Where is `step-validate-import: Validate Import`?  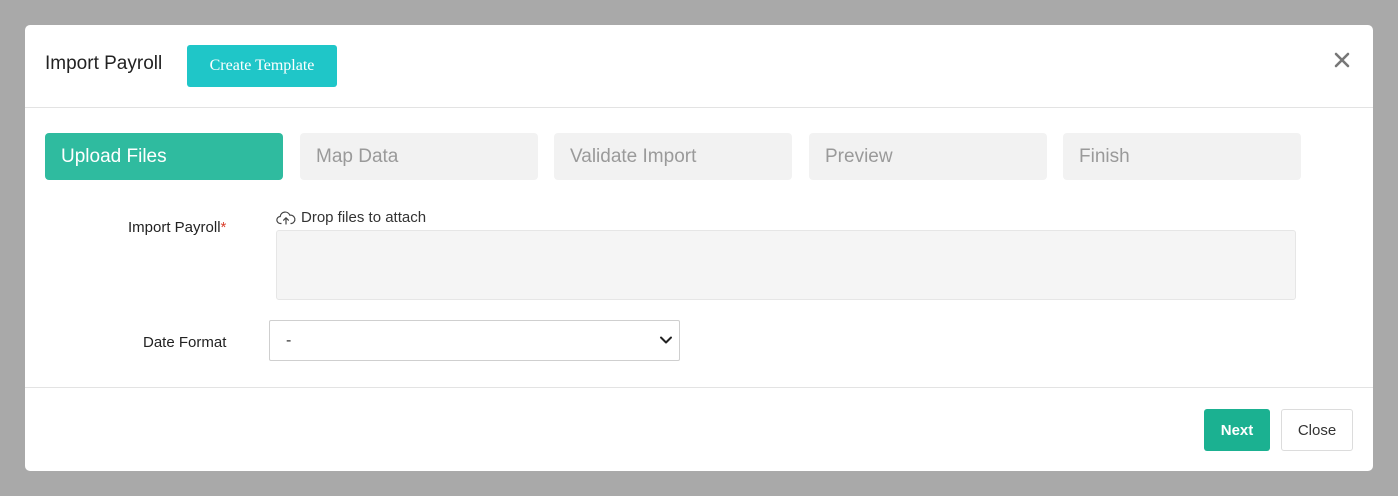 step-validate-import: Validate Import is located at coordinates (673, 156).